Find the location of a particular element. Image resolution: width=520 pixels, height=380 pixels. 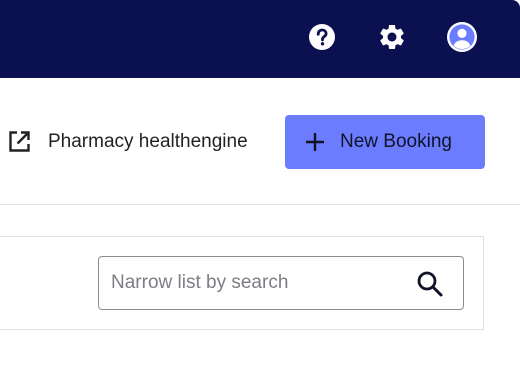

help-button is located at coordinates (322, 37).